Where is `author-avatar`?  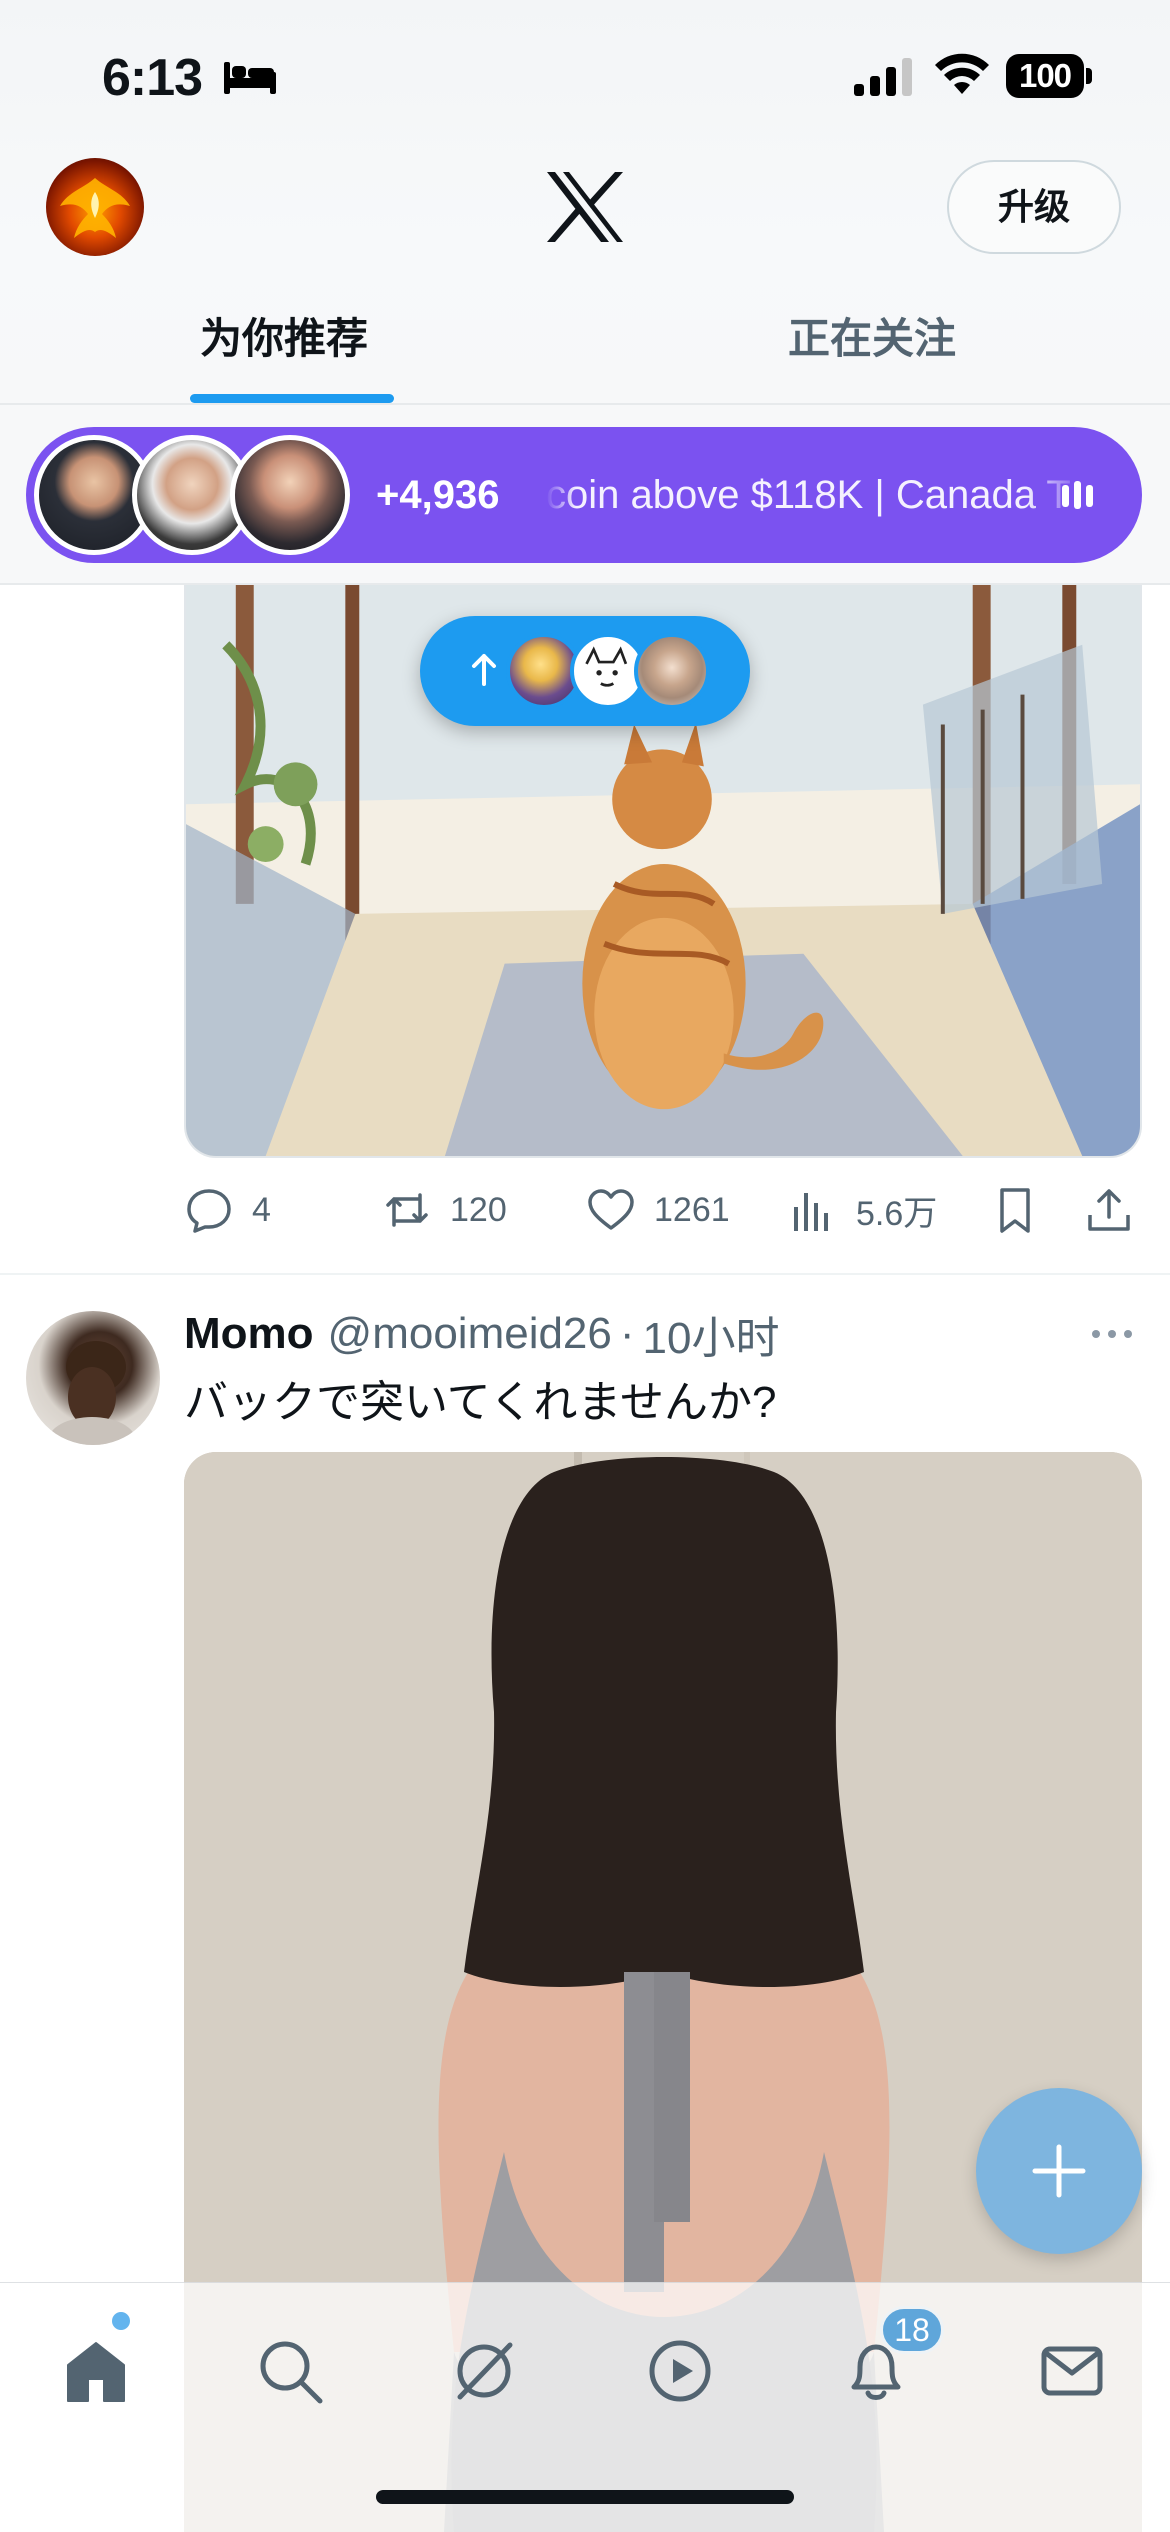
author-avatar is located at coordinates (93, 1378).